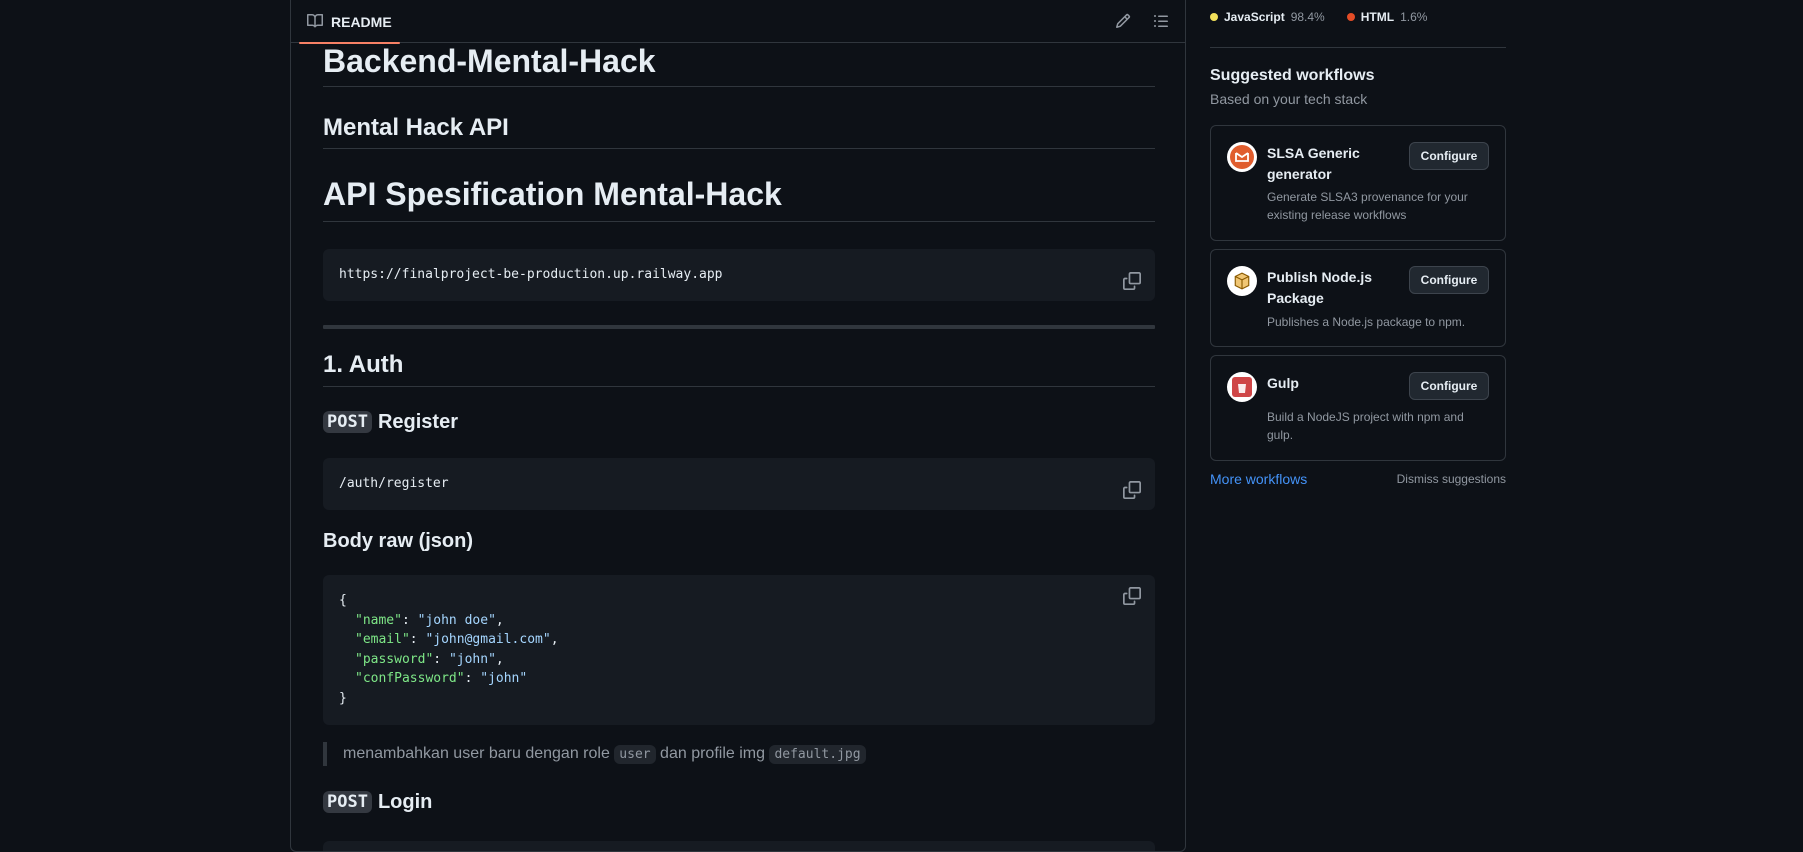  I want to click on login-title: Login, so click(405, 801).